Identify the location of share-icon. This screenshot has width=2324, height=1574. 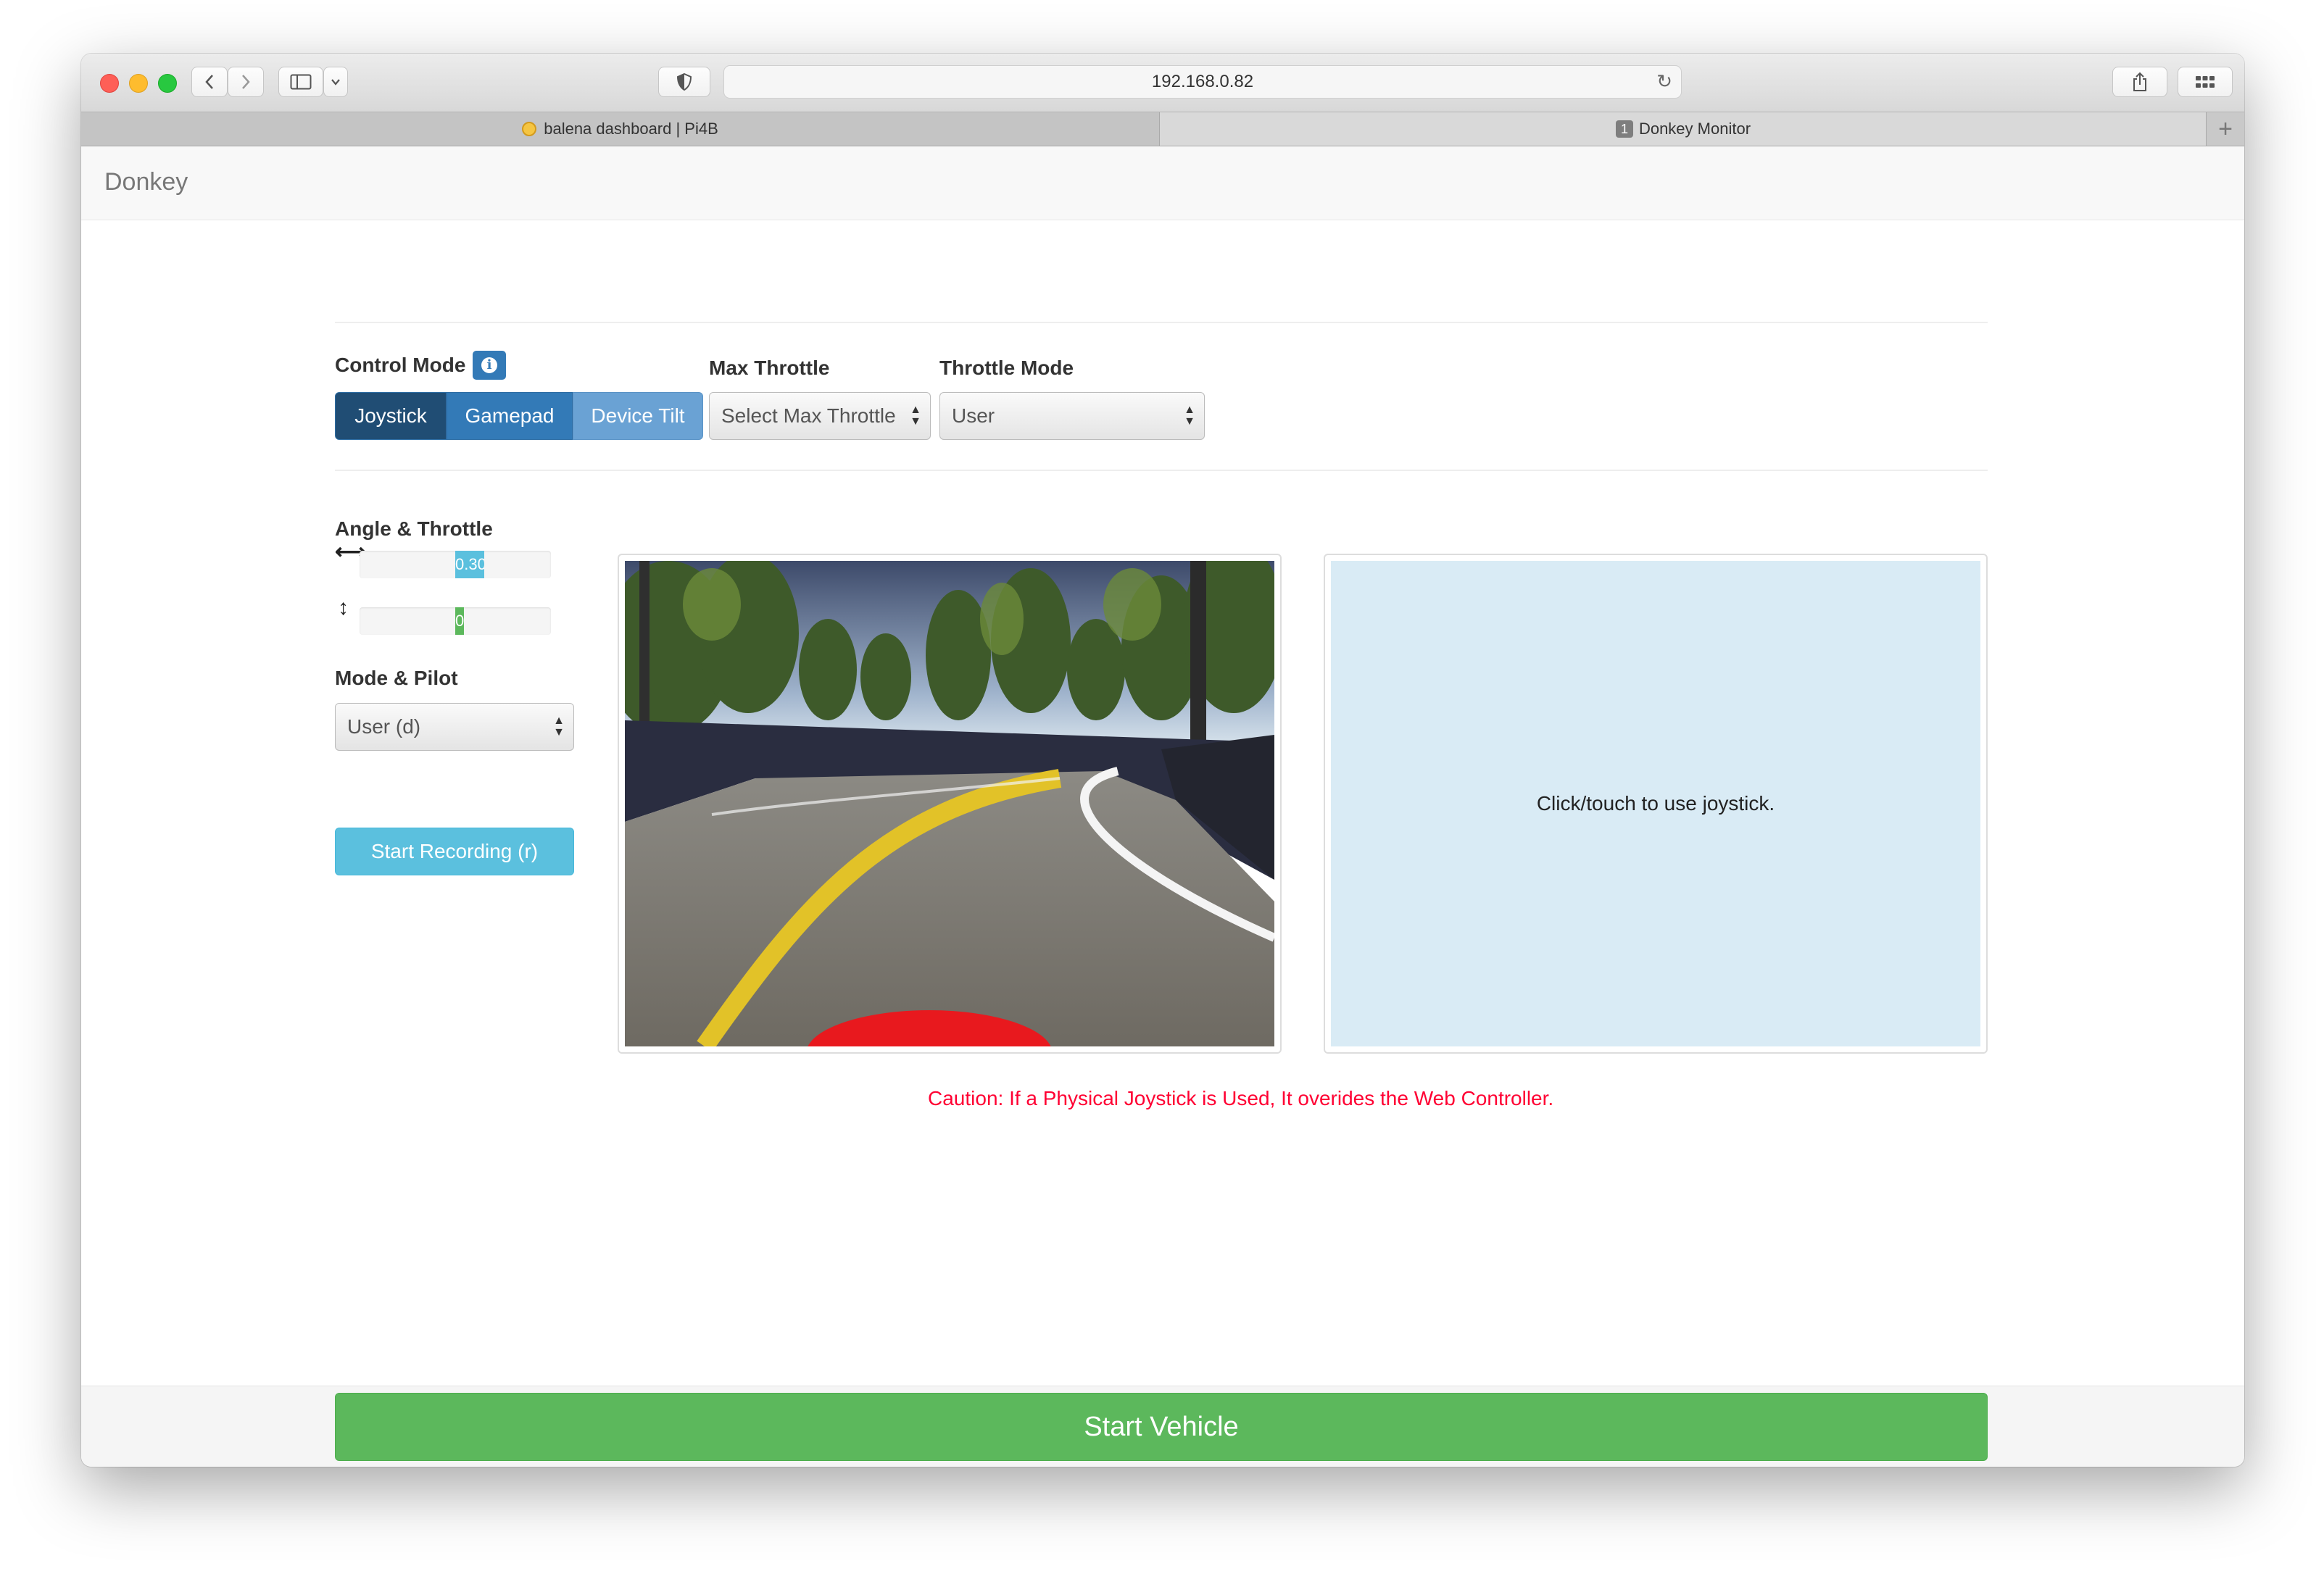
(2139, 81).